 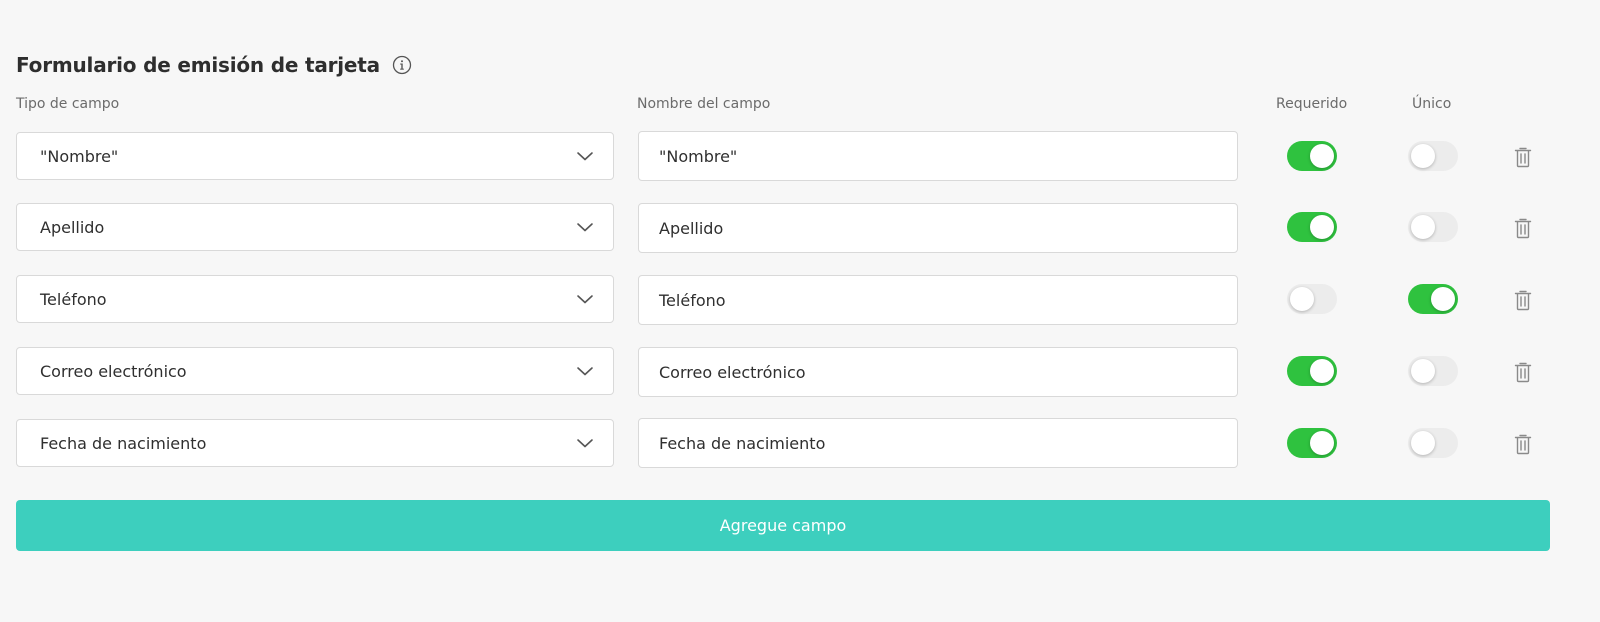 What do you see at coordinates (123, 443) in the screenshot?
I see `field-type-value: Fecha de nacimiento` at bounding box center [123, 443].